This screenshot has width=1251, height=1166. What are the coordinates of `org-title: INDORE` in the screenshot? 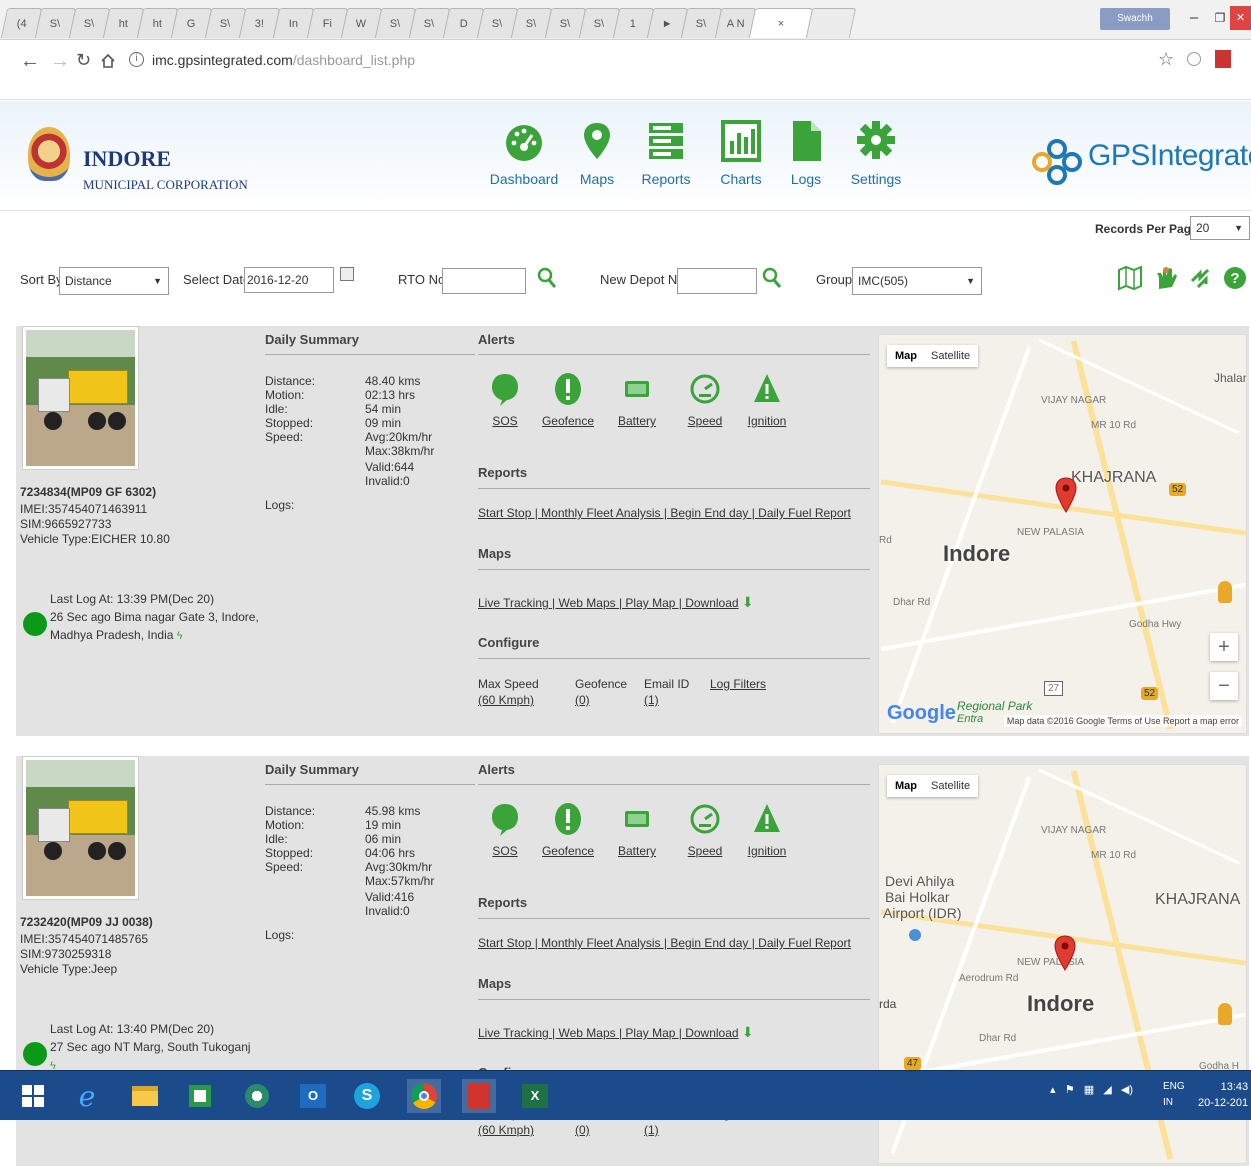 It's located at (127, 158).